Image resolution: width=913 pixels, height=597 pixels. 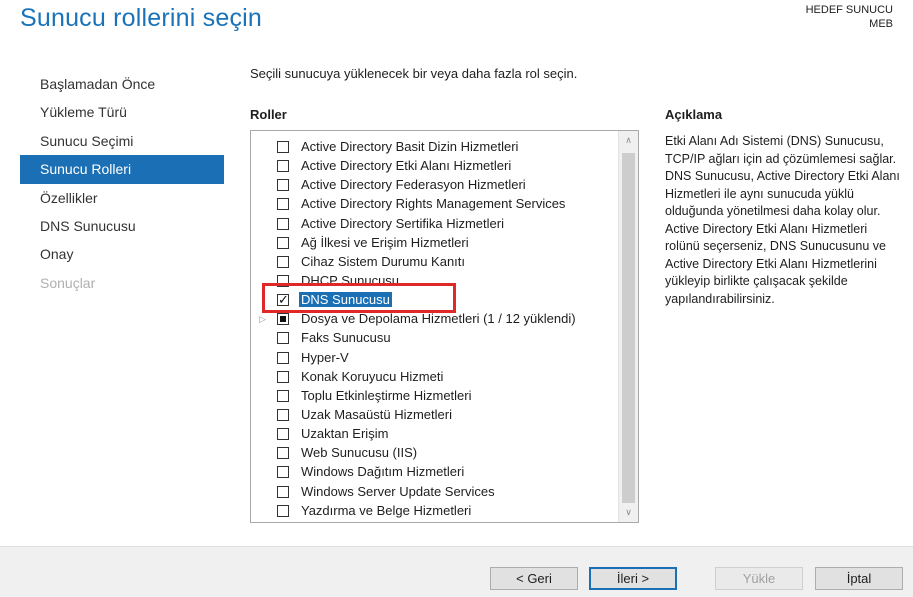 I want to click on role-label: Active Directory Basit Dizin Hizmetleri, so click(x=410, y=146).